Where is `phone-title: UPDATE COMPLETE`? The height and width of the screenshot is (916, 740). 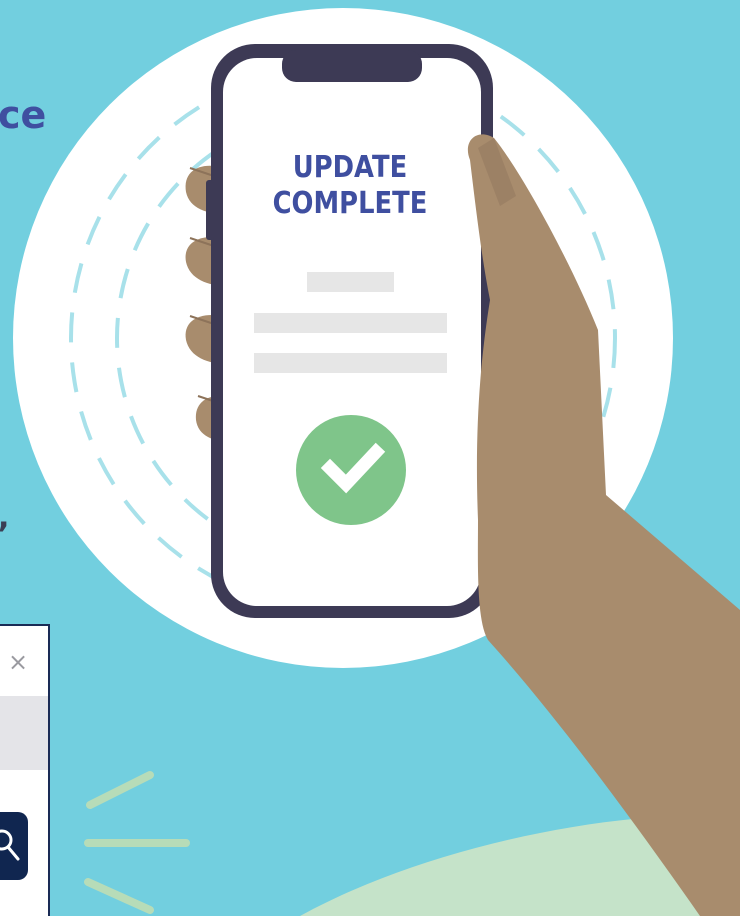
phone-title: UPDATE COMPLETE is located at coordinates (350, 186).